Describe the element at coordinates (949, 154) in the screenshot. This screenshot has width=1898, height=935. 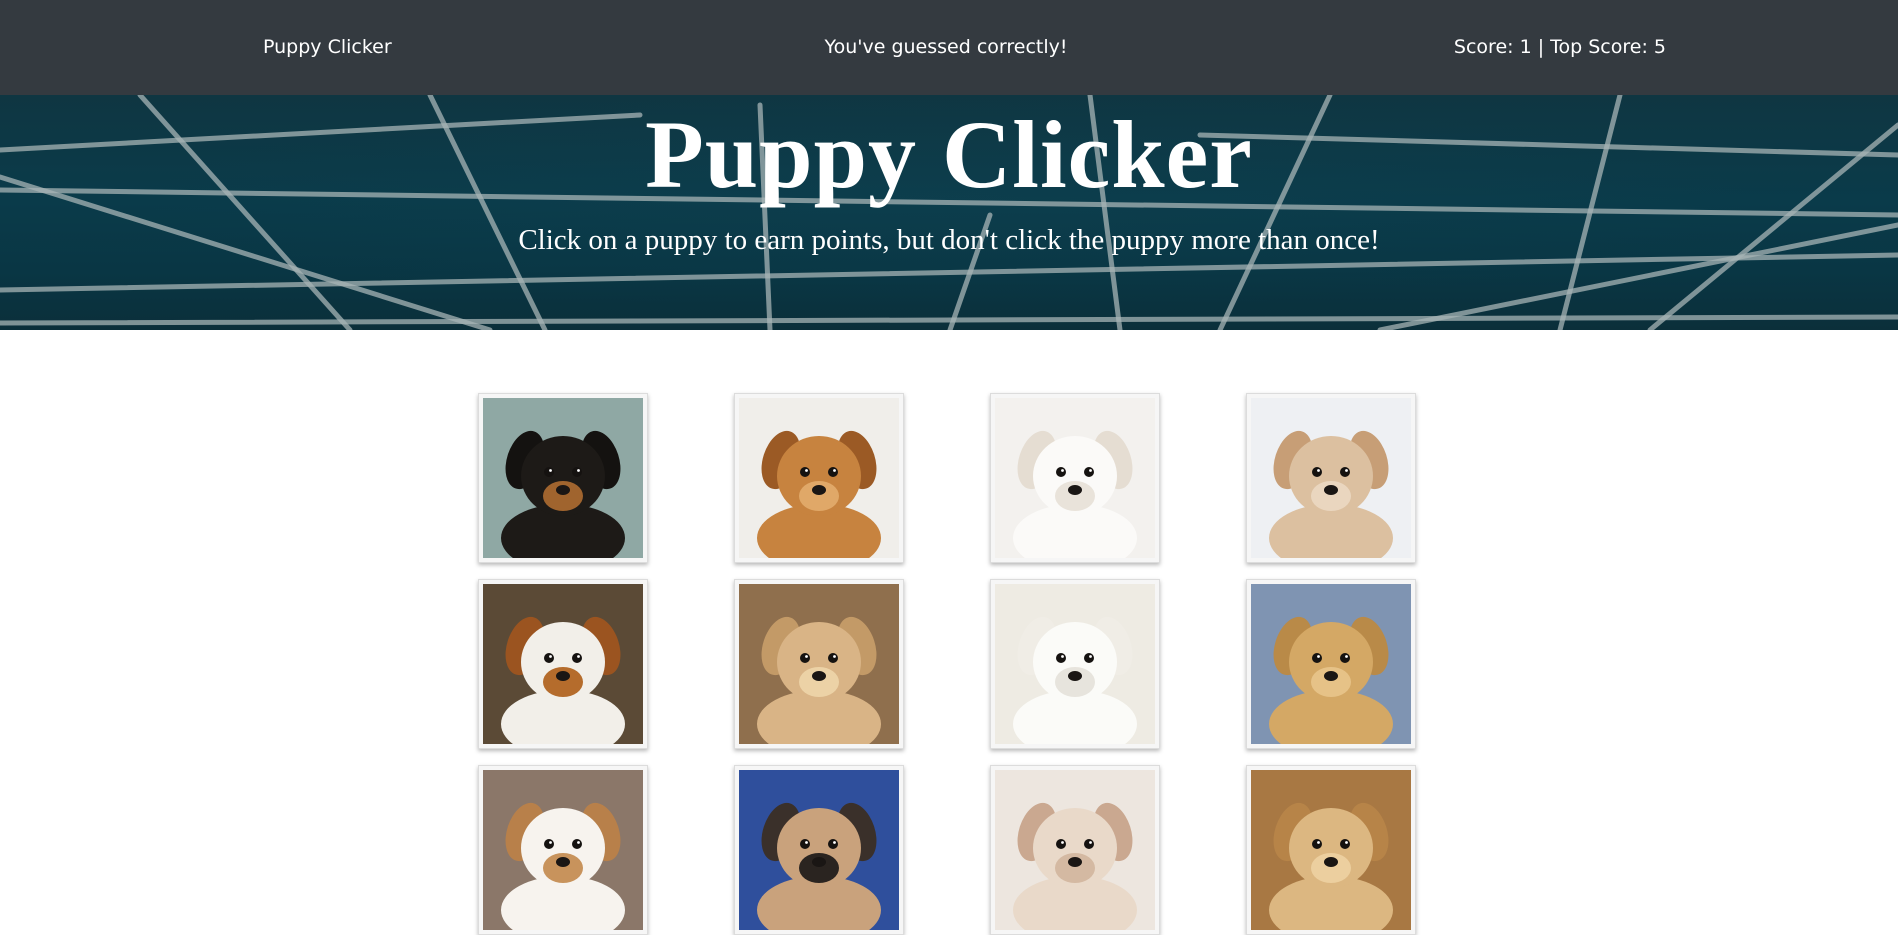
I see `page-title: Puppy Clicker` at that location.